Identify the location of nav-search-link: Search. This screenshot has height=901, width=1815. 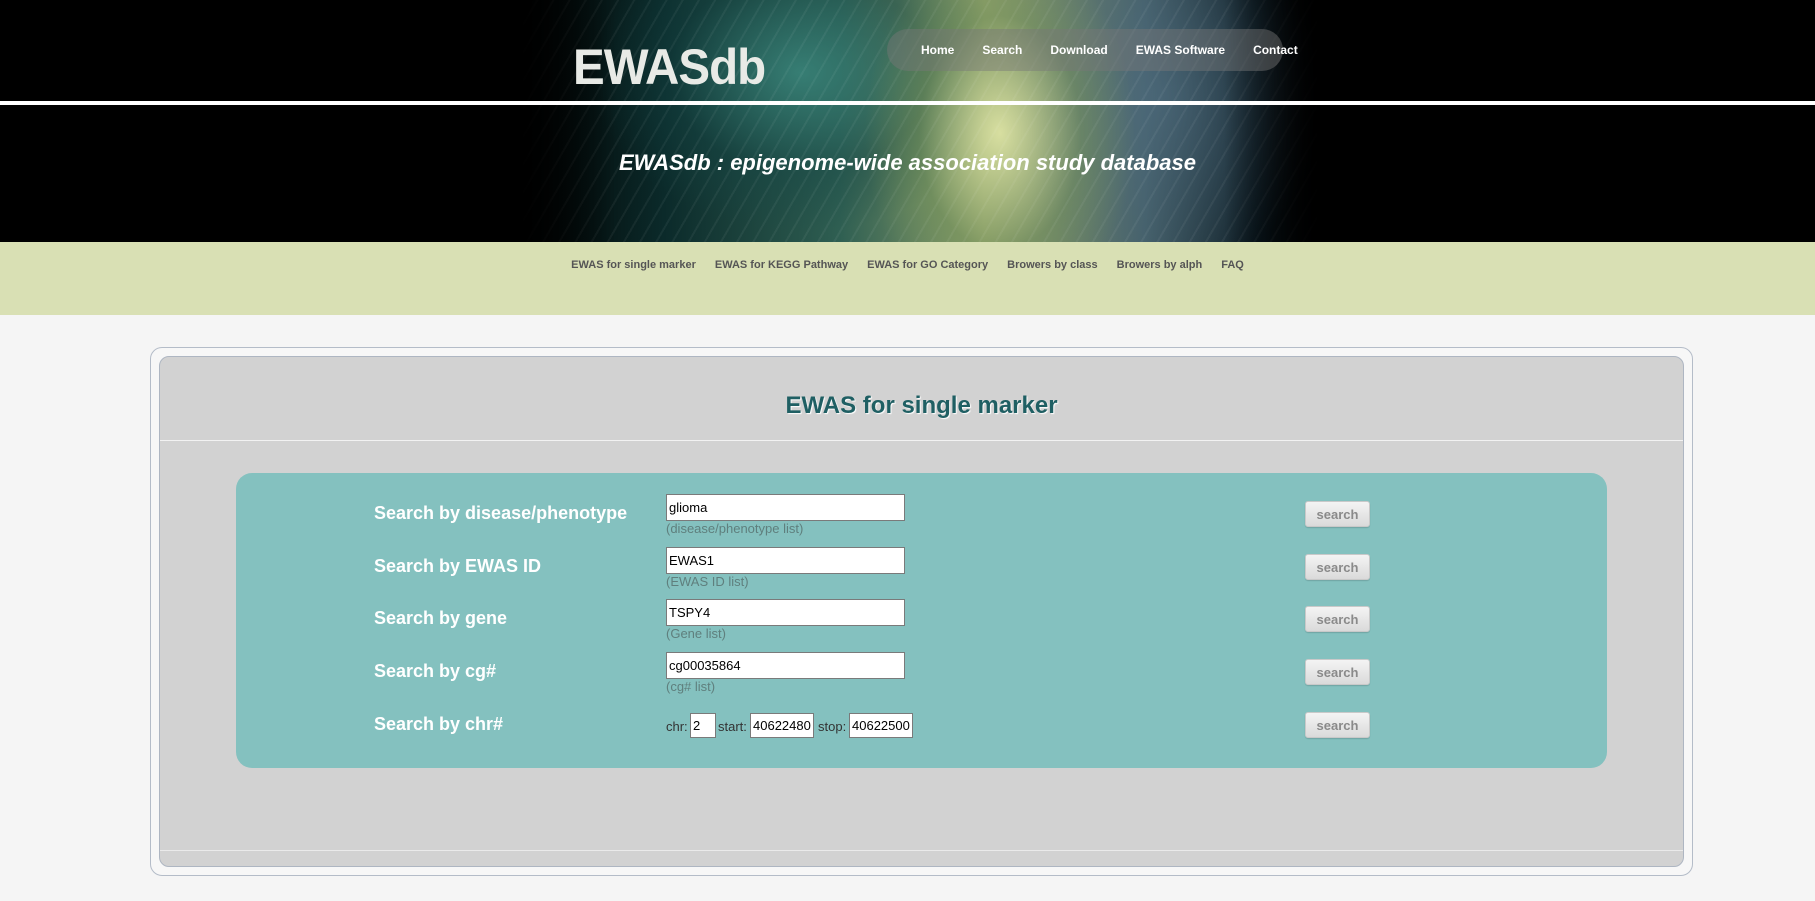
(1002, 50).